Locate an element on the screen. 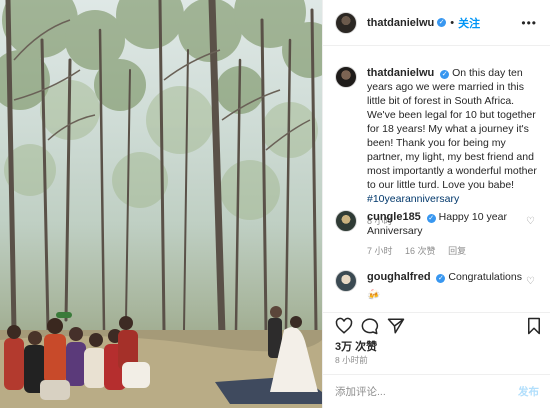  commenter-username: goughalfred is located at coordinates (399, 277).